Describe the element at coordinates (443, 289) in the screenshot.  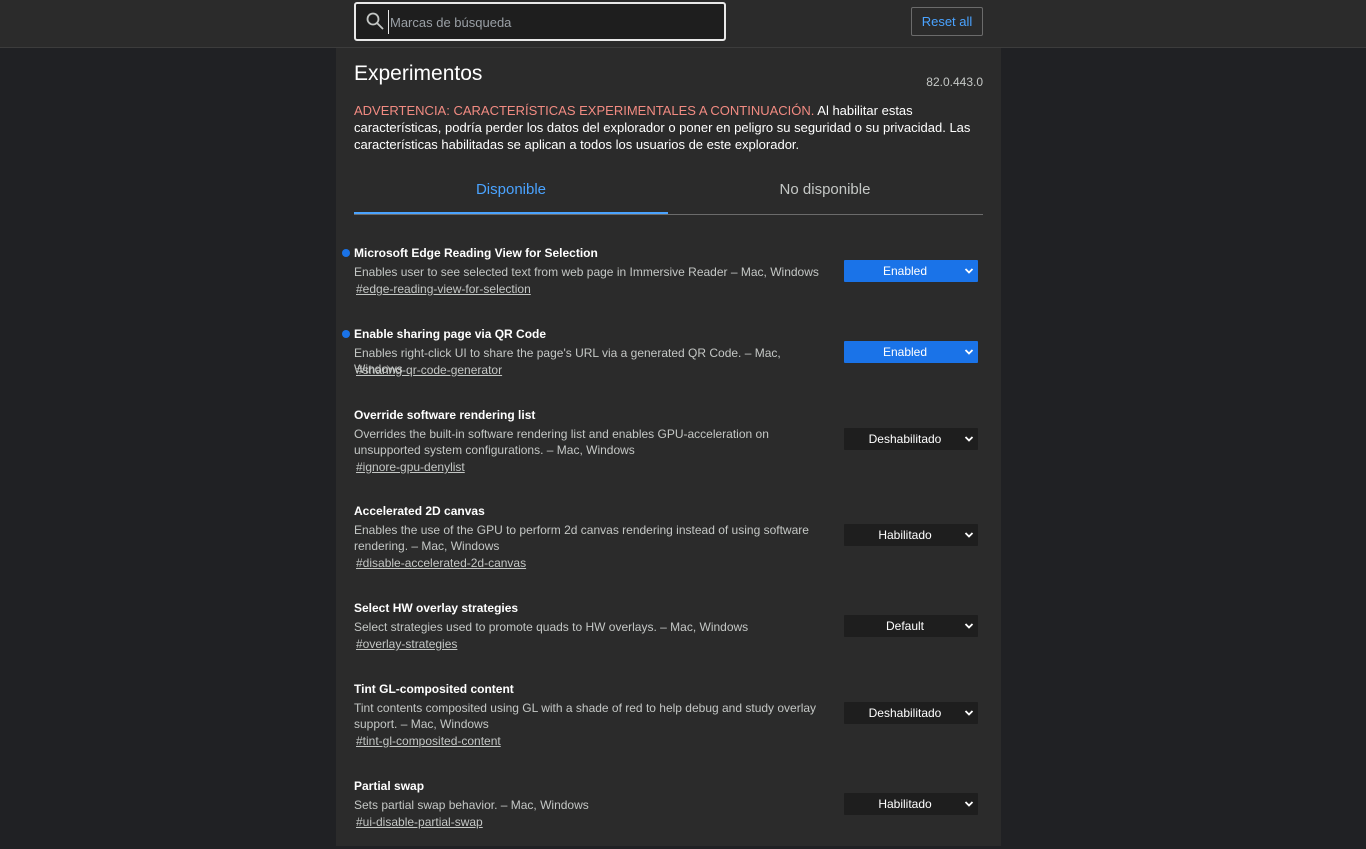
I see `experiment-link: #edge-reading-view-for-selection` at that location.